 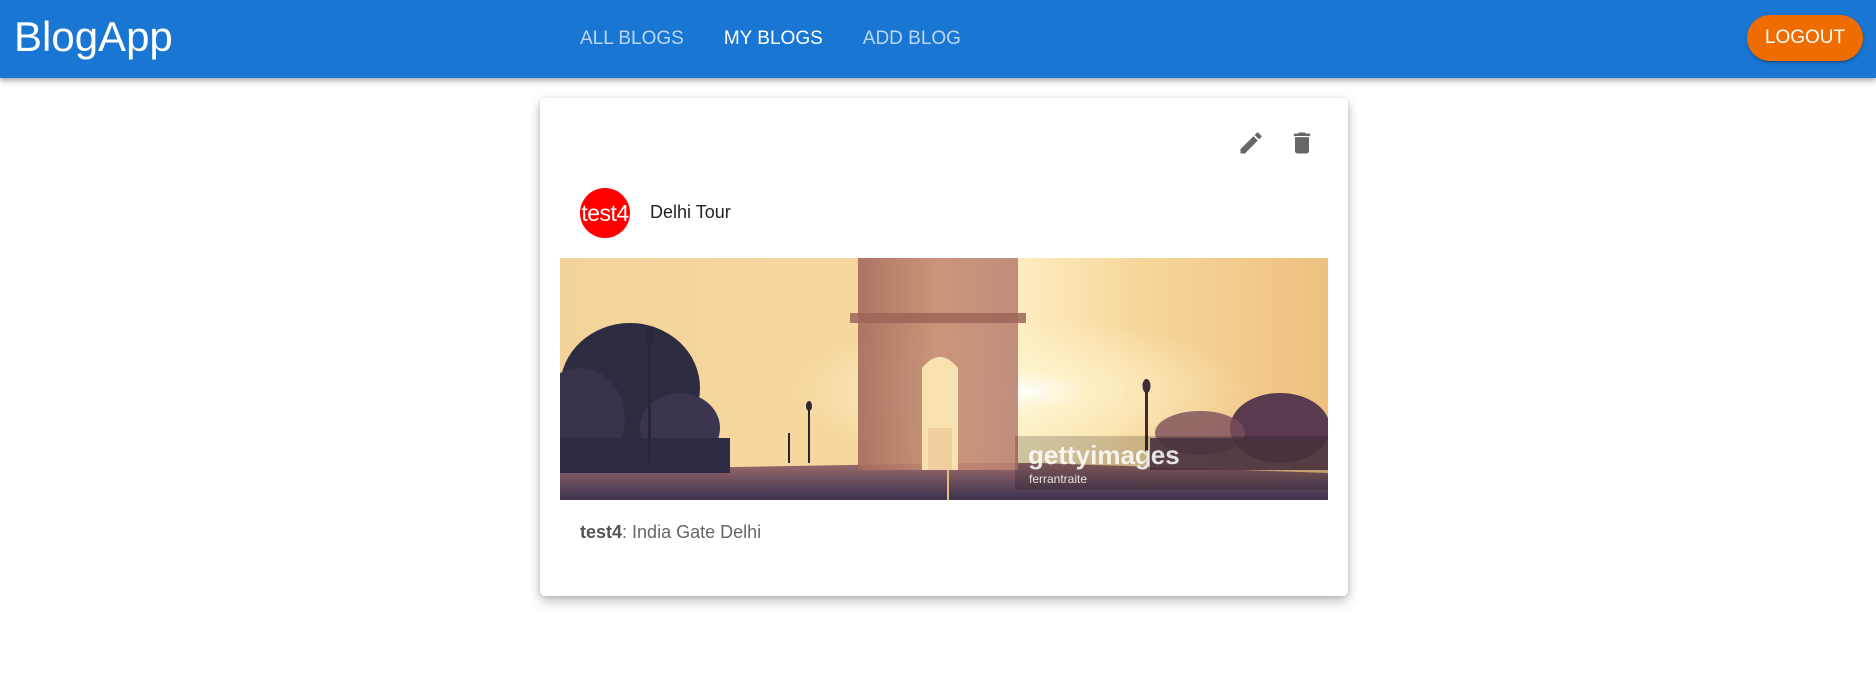 What do you see at coordinates (697, 532) in the screenshot?
I see `blog-description: India Gate Delhi` at bounding box center [697, 532].